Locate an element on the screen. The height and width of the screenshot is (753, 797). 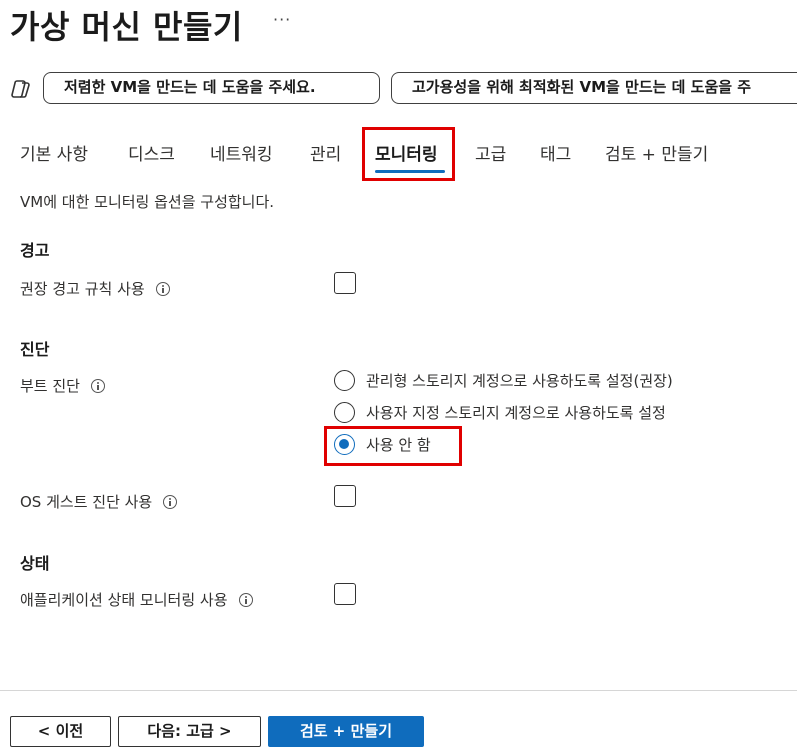
page-title: 가상 머신 만들기 is located at coordinates (126, 27).